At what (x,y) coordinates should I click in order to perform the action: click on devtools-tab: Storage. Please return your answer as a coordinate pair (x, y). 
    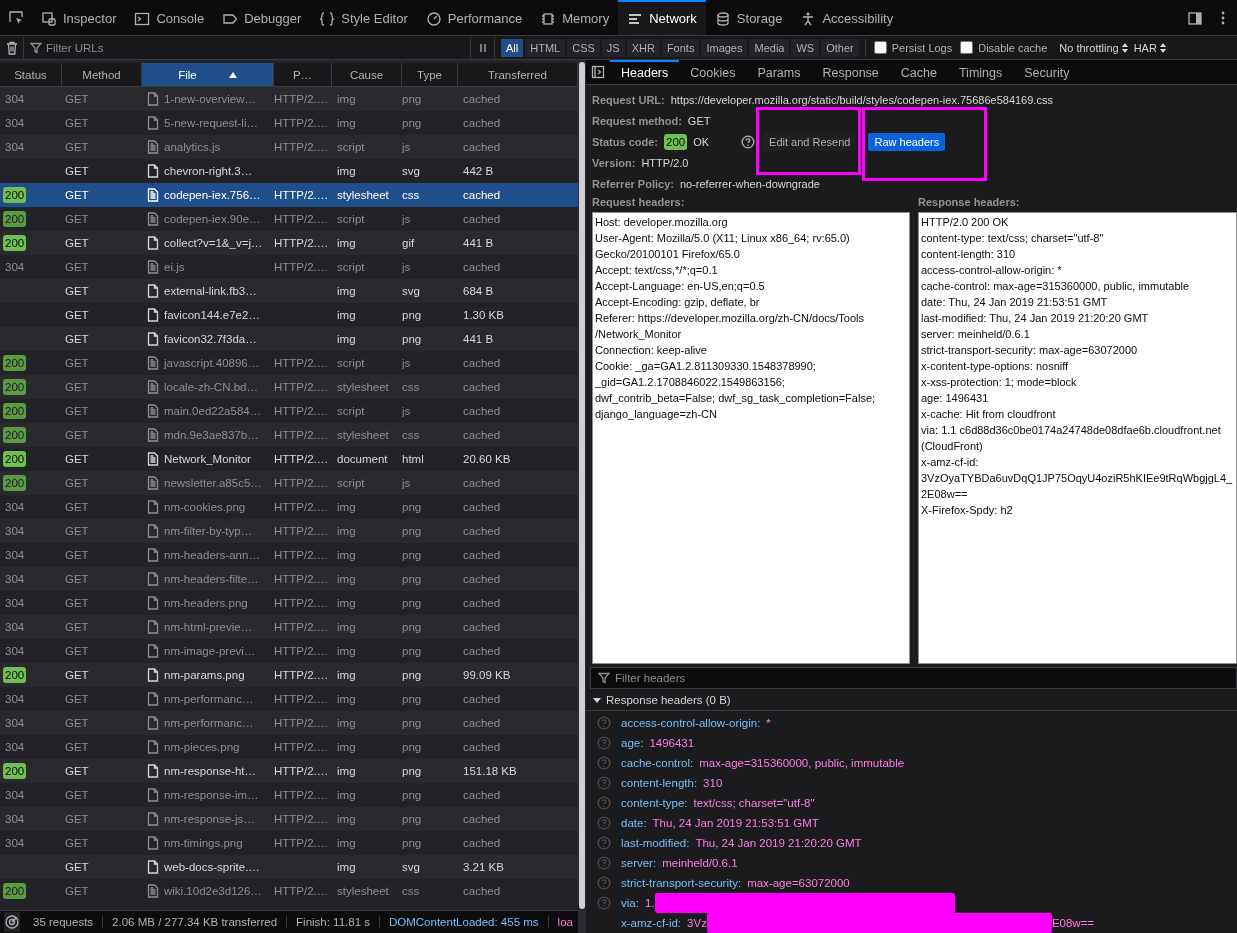
    Looking at the image, I should click on (748, 17).